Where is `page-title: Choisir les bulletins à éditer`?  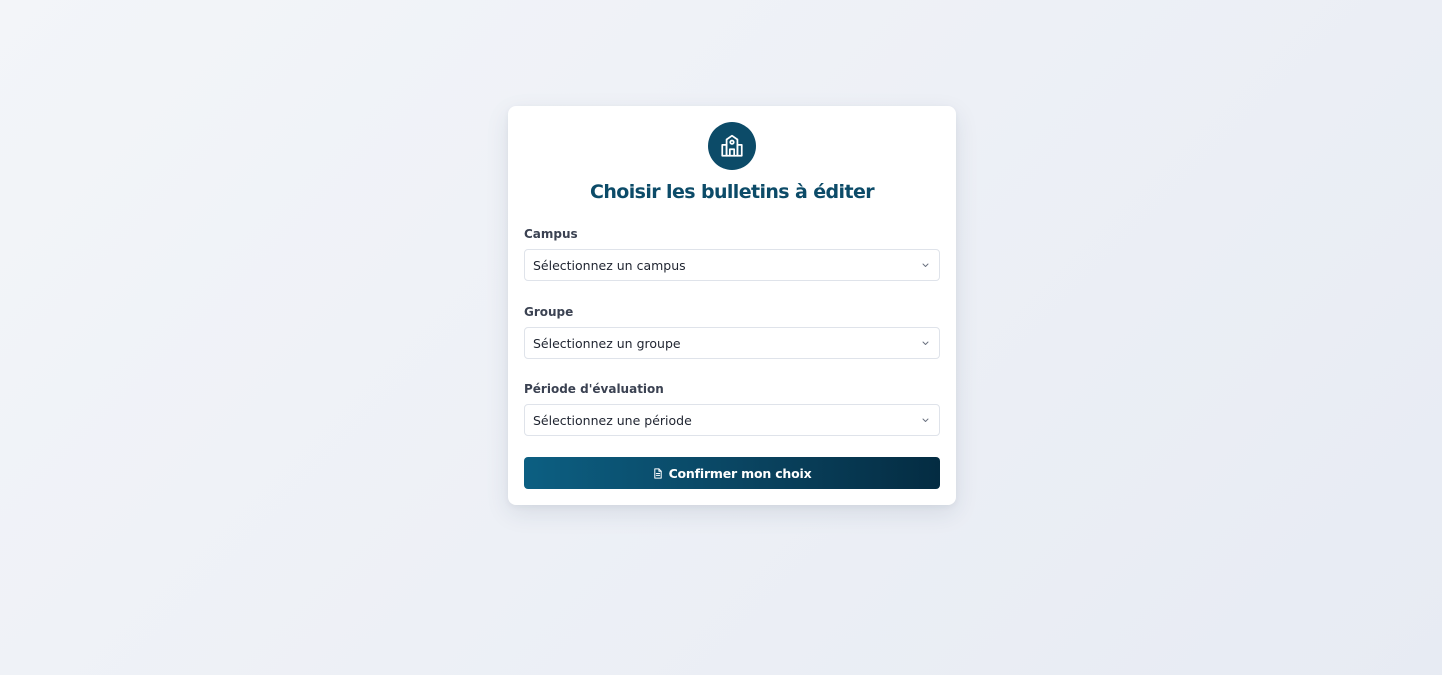
page-title: Choisir les bulletins à éditer is located at coordinates (732, 192).